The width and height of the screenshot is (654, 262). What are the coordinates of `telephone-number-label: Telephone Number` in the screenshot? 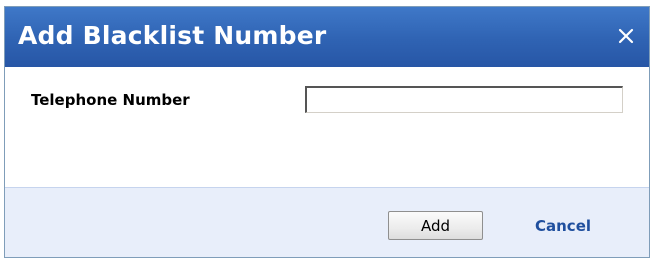 It's located at (110, 100).